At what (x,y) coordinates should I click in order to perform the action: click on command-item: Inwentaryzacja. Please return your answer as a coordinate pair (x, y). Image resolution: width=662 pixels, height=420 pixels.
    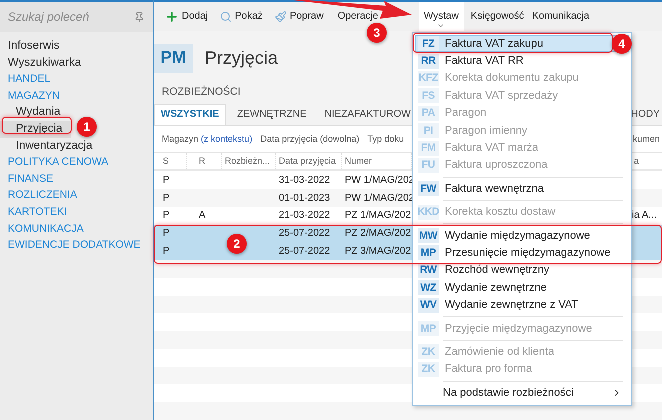
    Looking at the image, I should click on (48, 146).